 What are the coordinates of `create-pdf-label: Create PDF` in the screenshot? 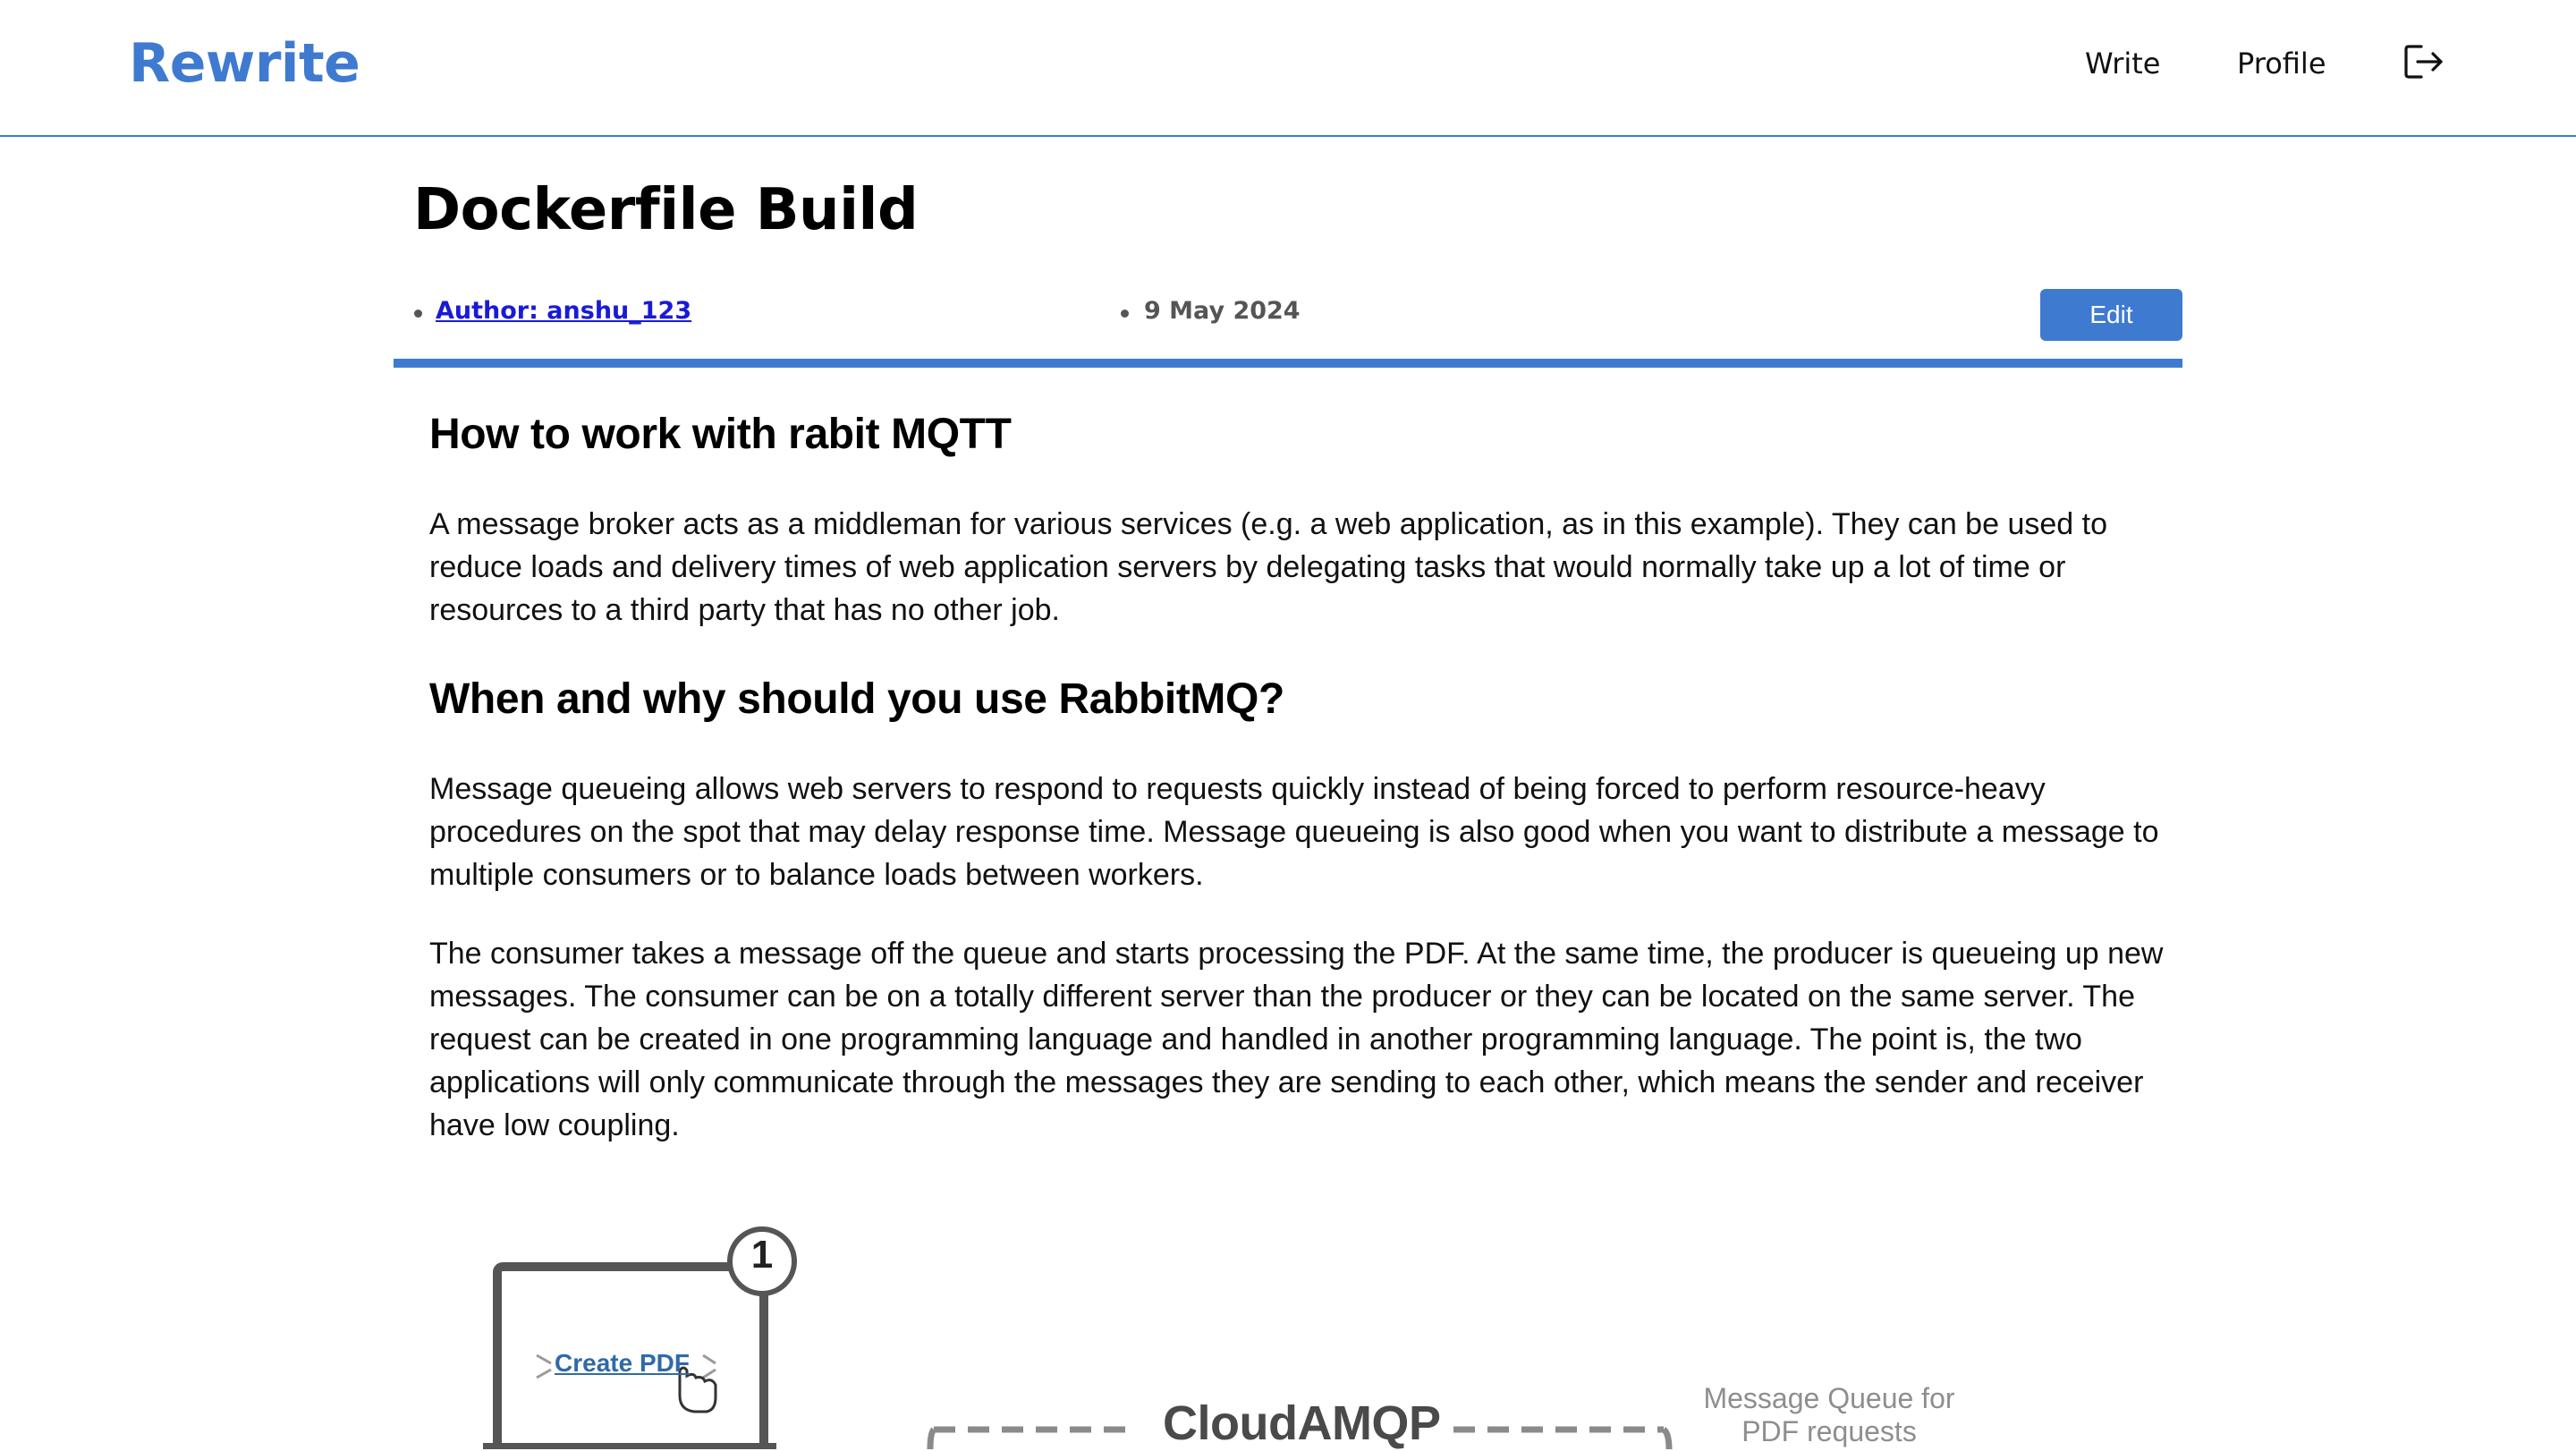 It's located at (622, 1363).